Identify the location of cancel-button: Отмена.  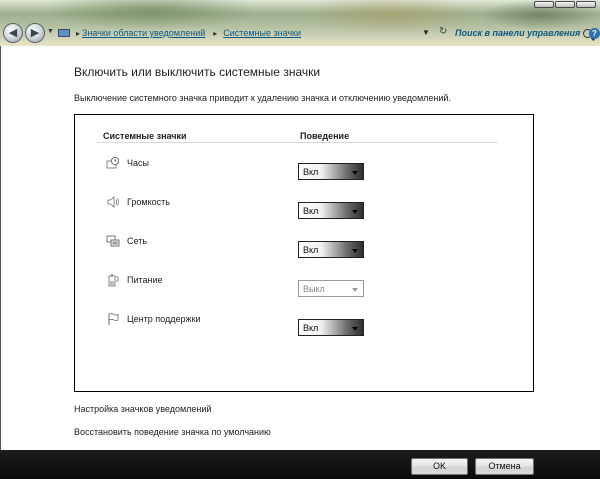
(504, 466).